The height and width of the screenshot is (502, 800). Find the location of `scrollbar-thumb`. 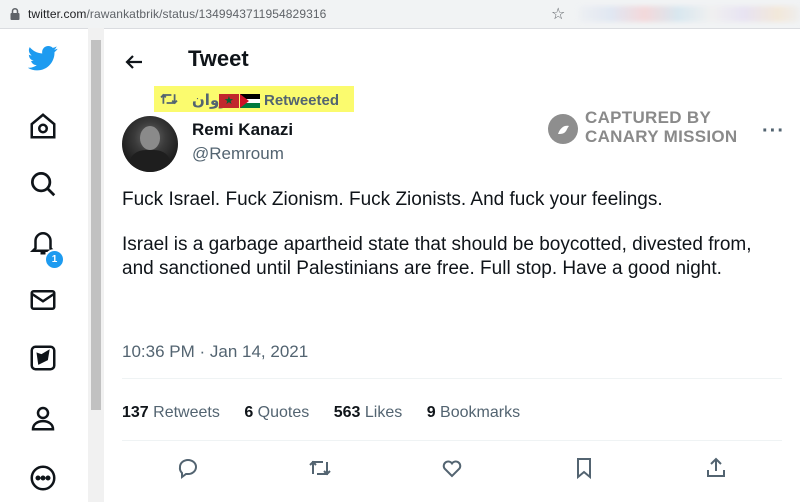

scrollbar-thumb is located at coordinates (96, 225).